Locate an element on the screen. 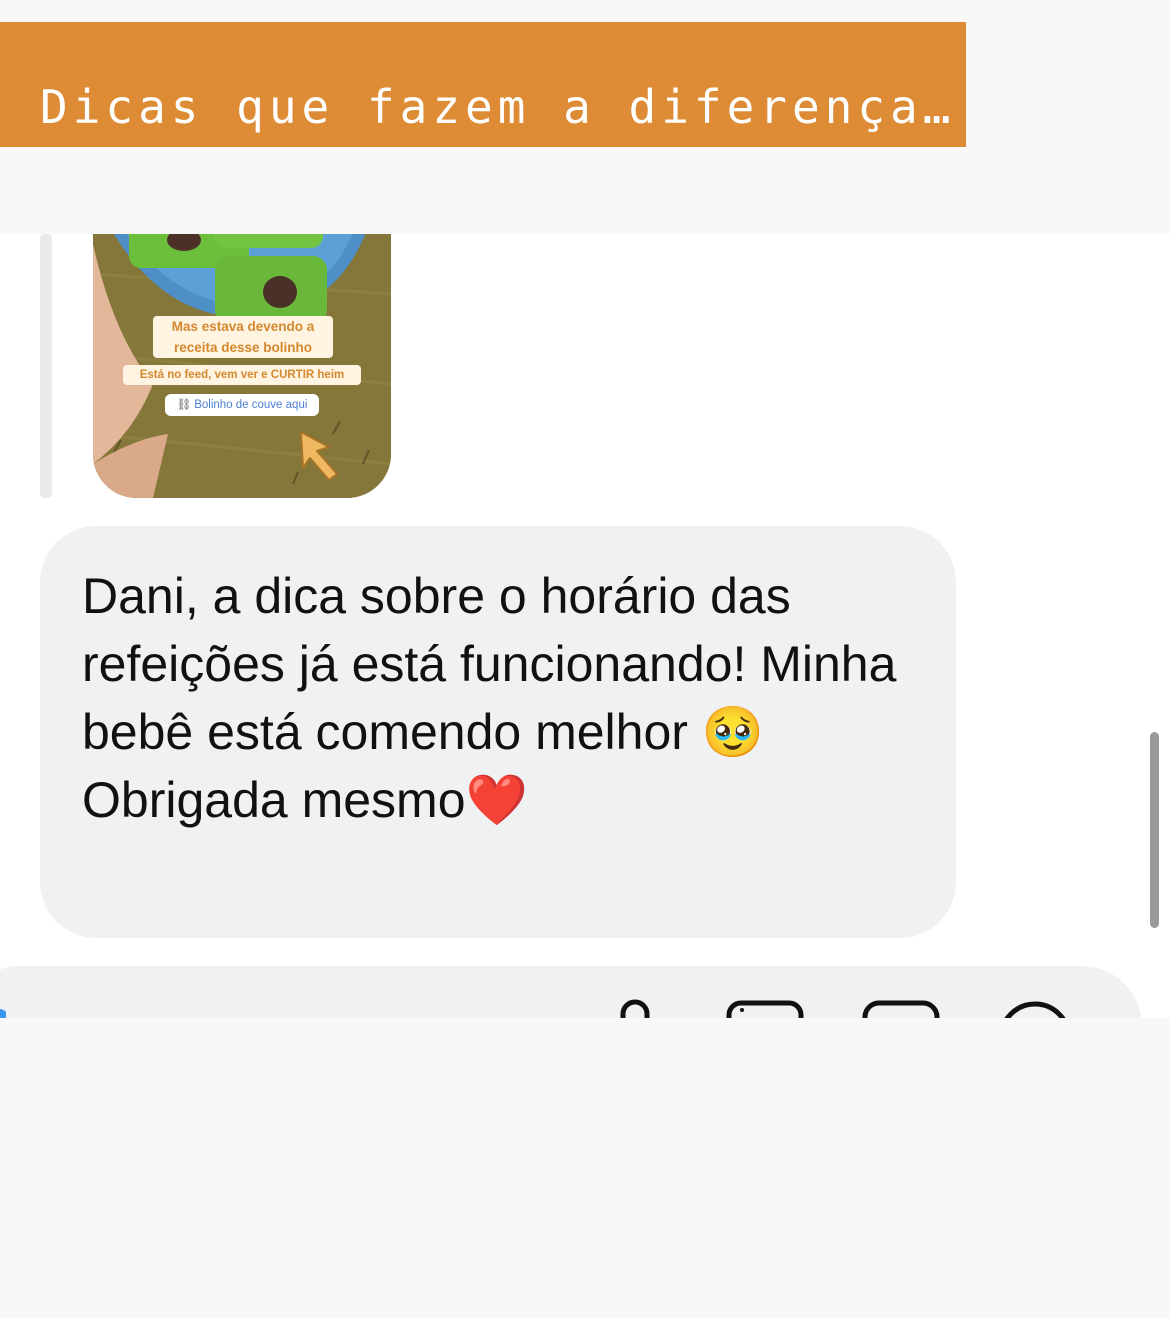 This screenshot has width=1170, height=1318. camera-icon is located at coordinates (3, 1012).